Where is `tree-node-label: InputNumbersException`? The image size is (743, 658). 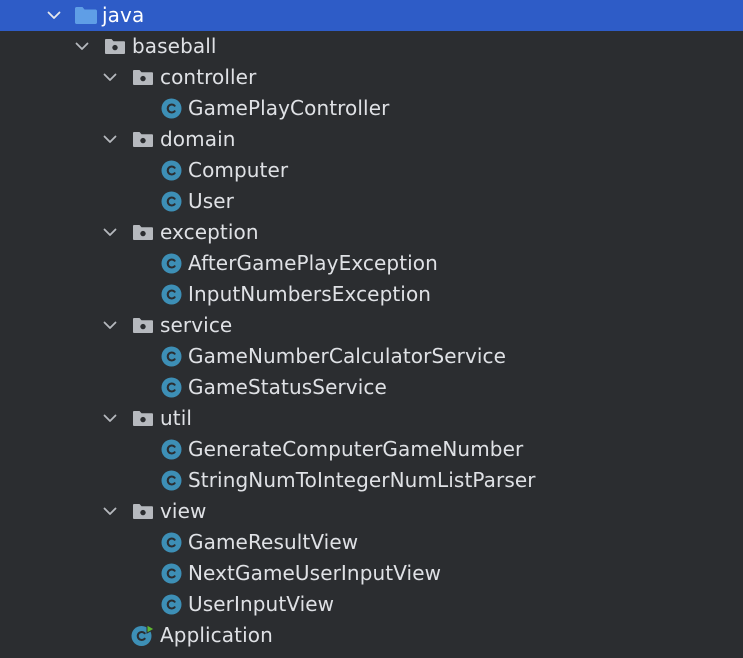 tree-node-label: InputNumbersException is located at coordinates (310, 294).